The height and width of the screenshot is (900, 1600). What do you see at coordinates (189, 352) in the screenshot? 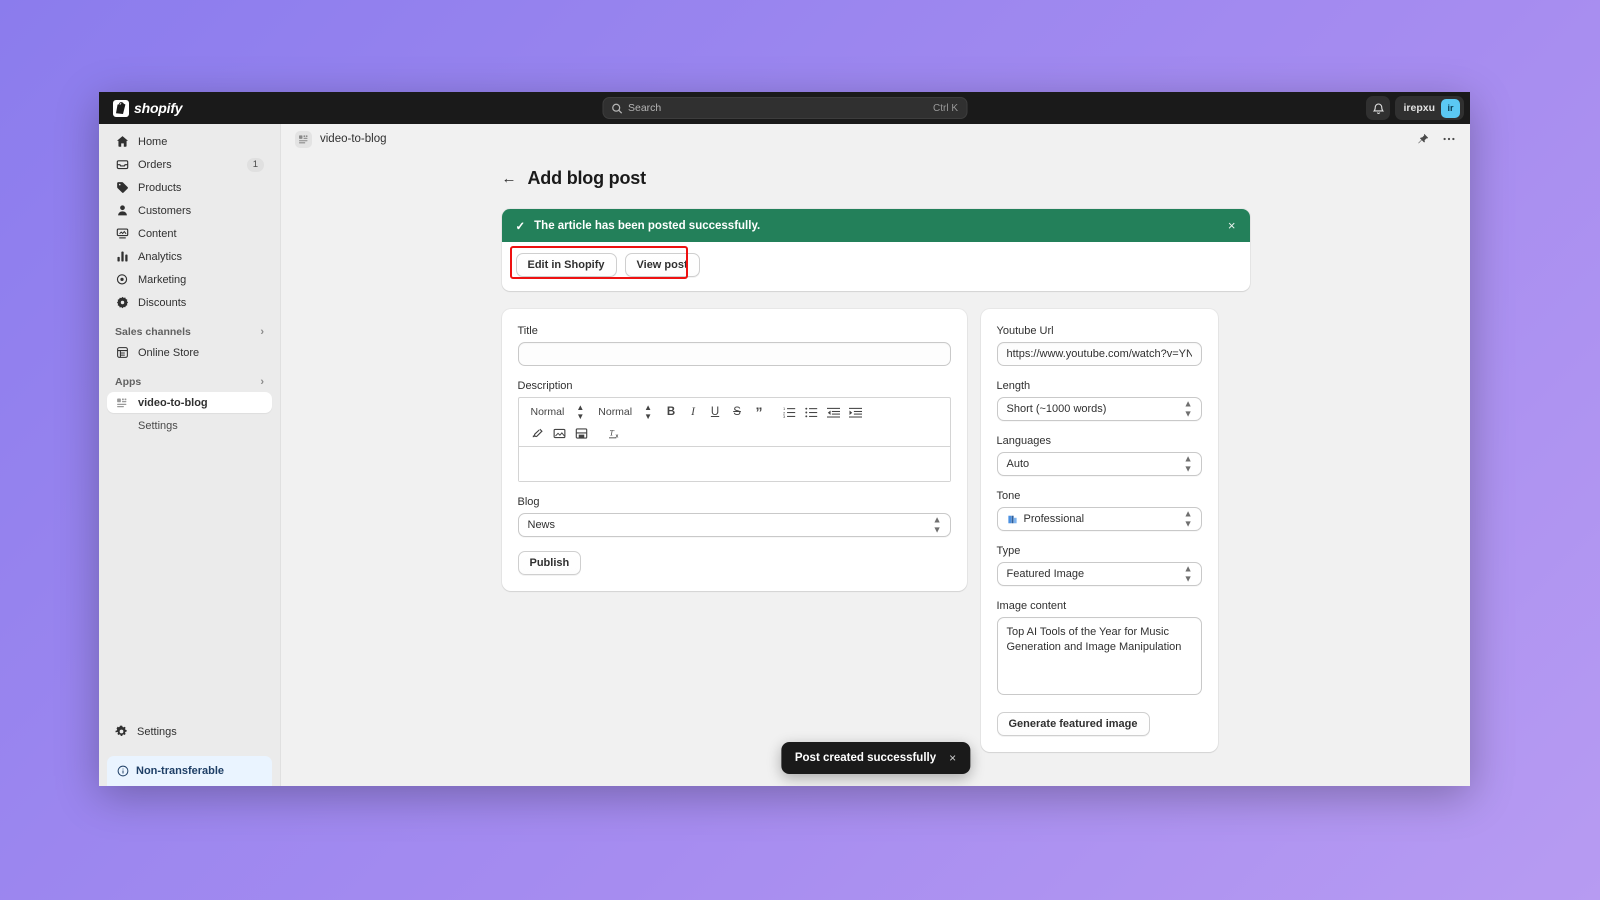
I see `sidebar-item-online-store: Online Store` at bounding box center [189, 352].